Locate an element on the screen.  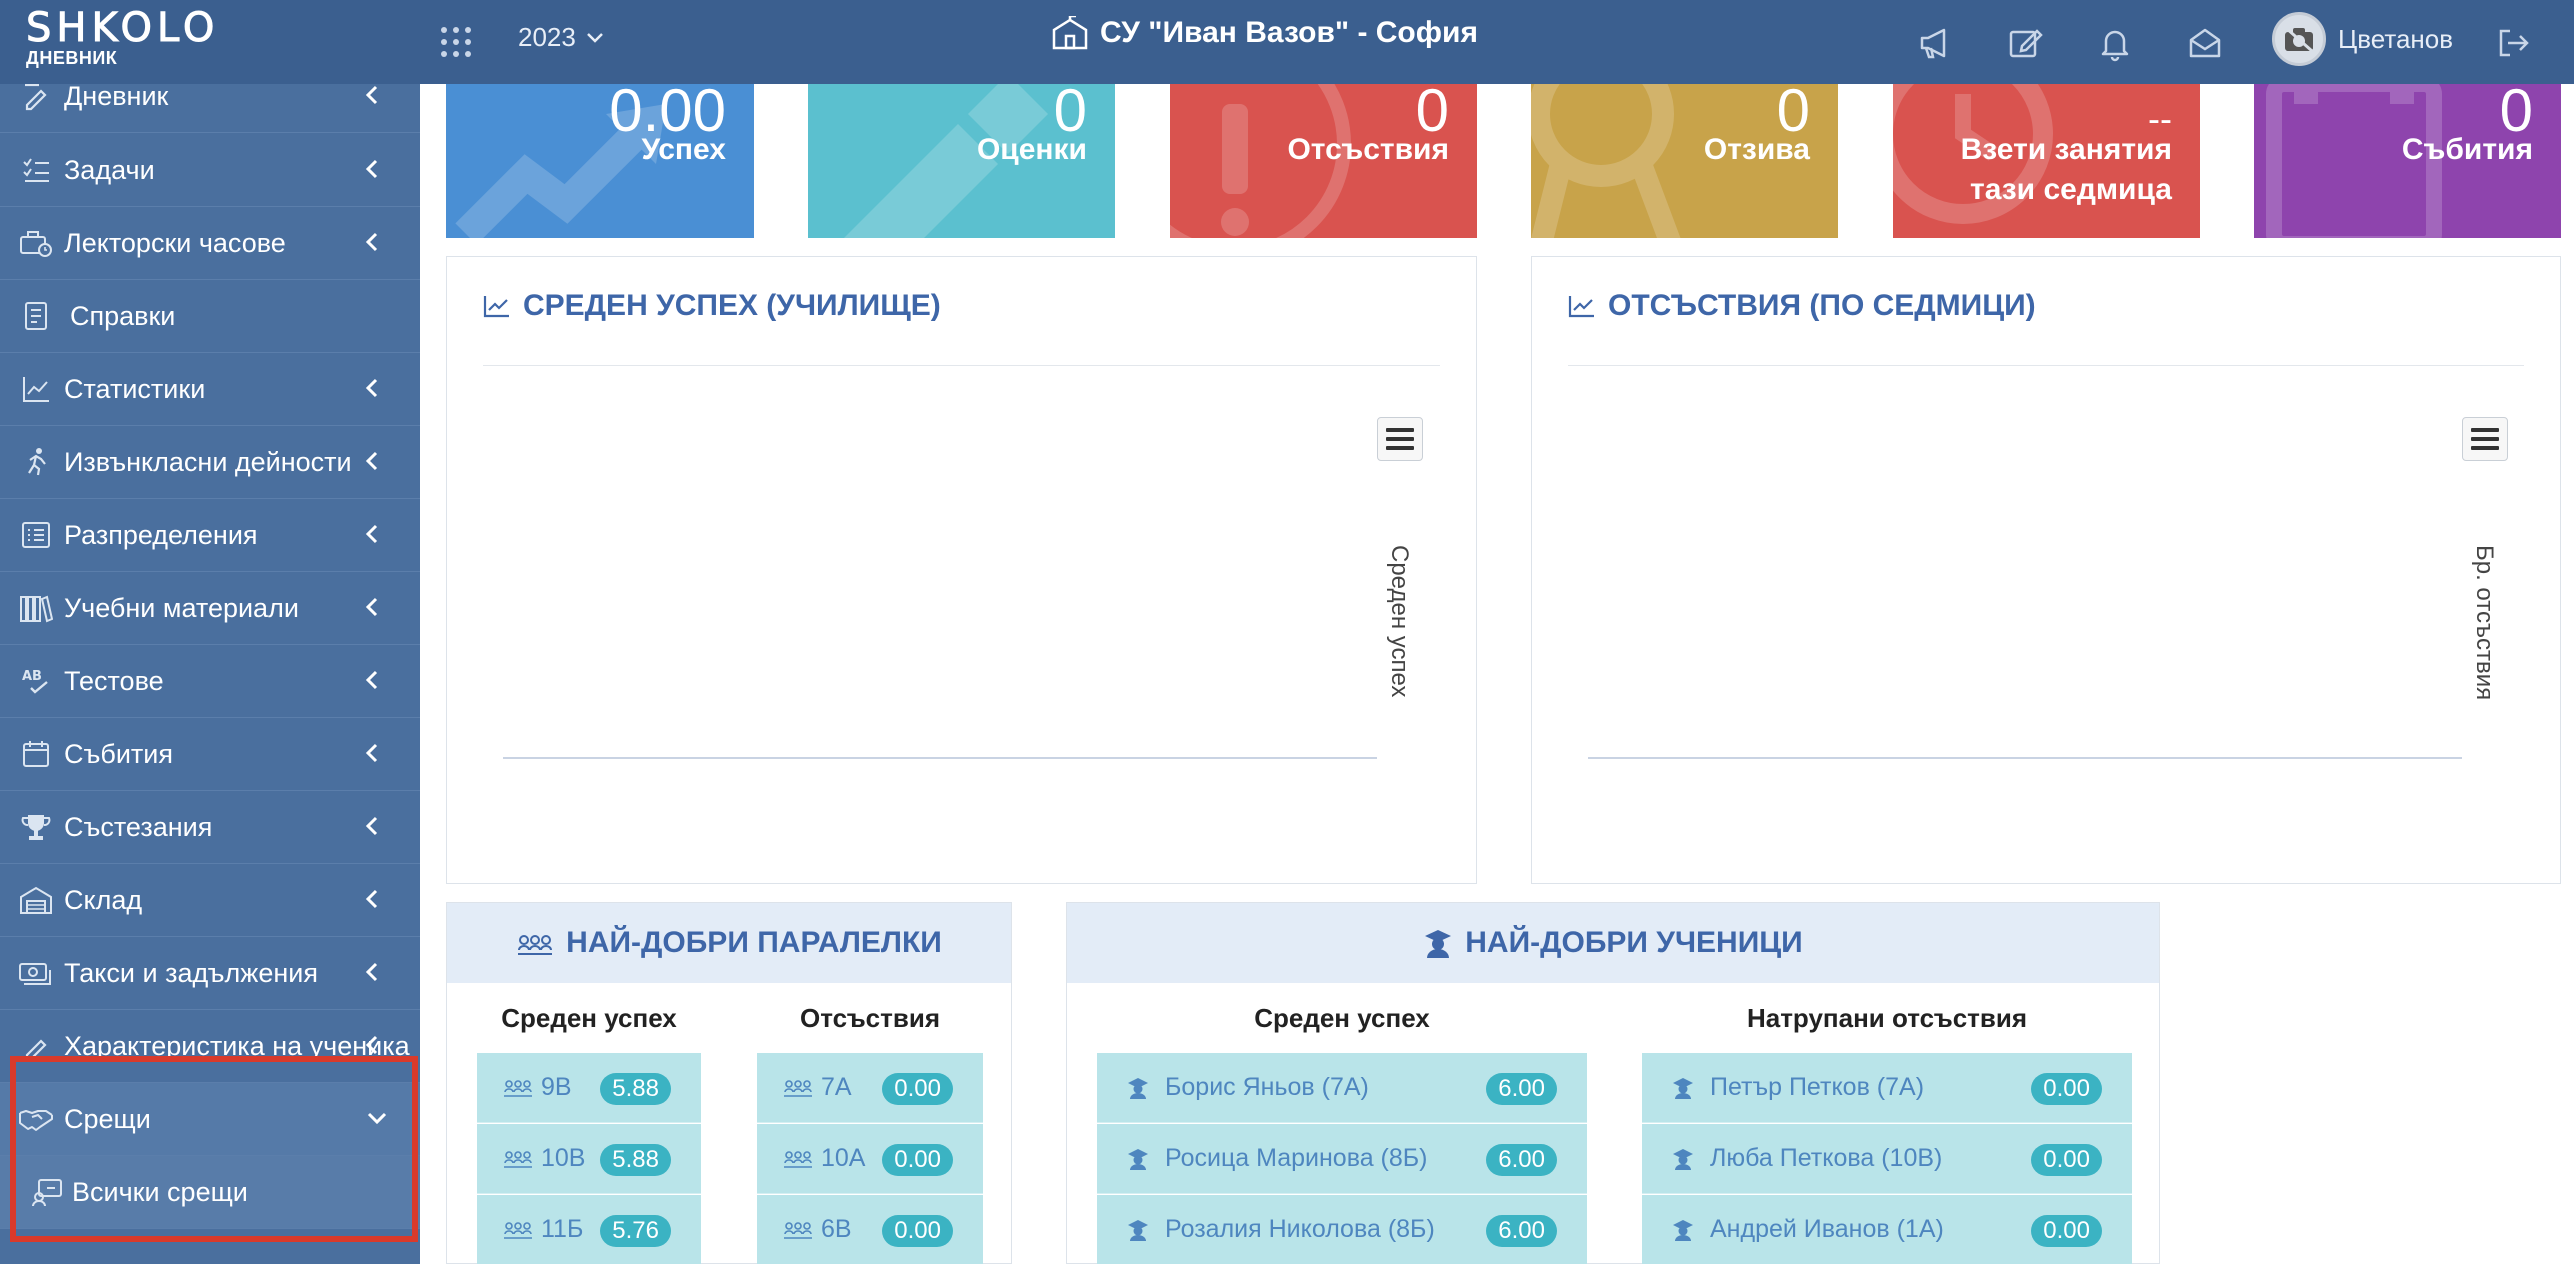
school-title: СУ "Иван Вазов" - София is located at coordinates (1264, 33).